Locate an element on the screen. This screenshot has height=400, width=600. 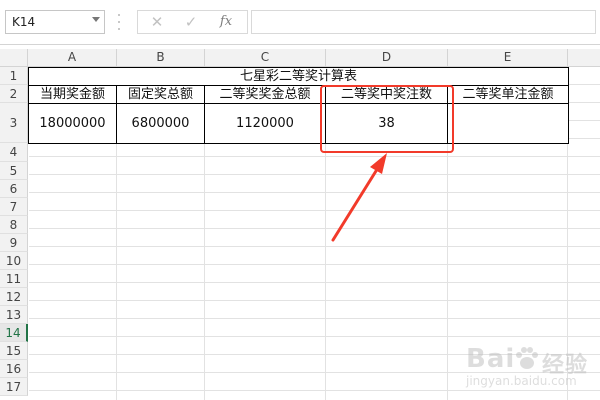
watermark: Bai 经验 jingyan.baidu.com is located at coordinates (530, 370).